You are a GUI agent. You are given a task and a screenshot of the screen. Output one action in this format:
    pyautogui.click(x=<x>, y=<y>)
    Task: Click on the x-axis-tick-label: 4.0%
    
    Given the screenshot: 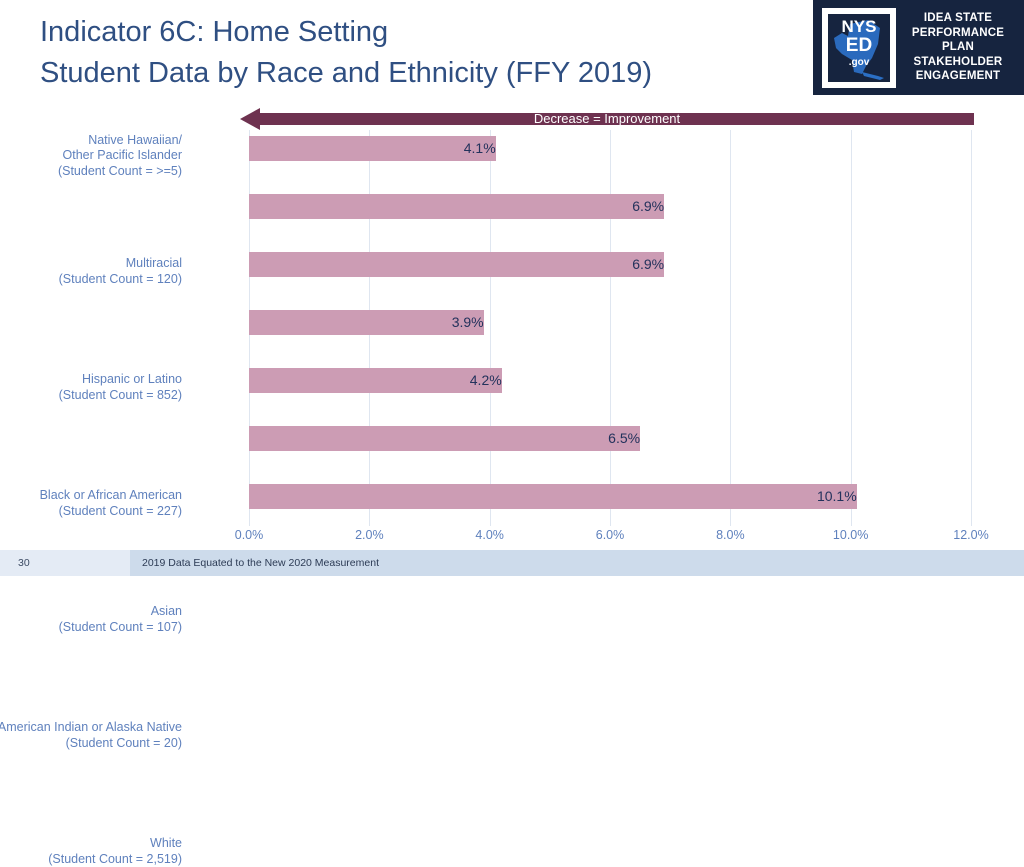 What is the action you would take?
    pyautogui.click(x=489, y=535)
    